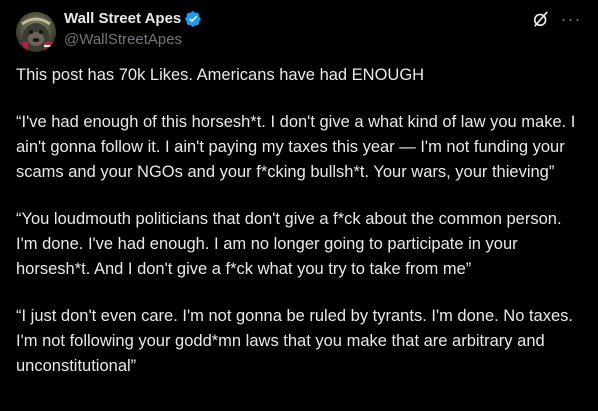 The image size is (598, 411). What do you see at coordinates (122, 19) in the screenshot?
I see `author-display-name: Wall Street Apes` at bounding box center [122, 19].